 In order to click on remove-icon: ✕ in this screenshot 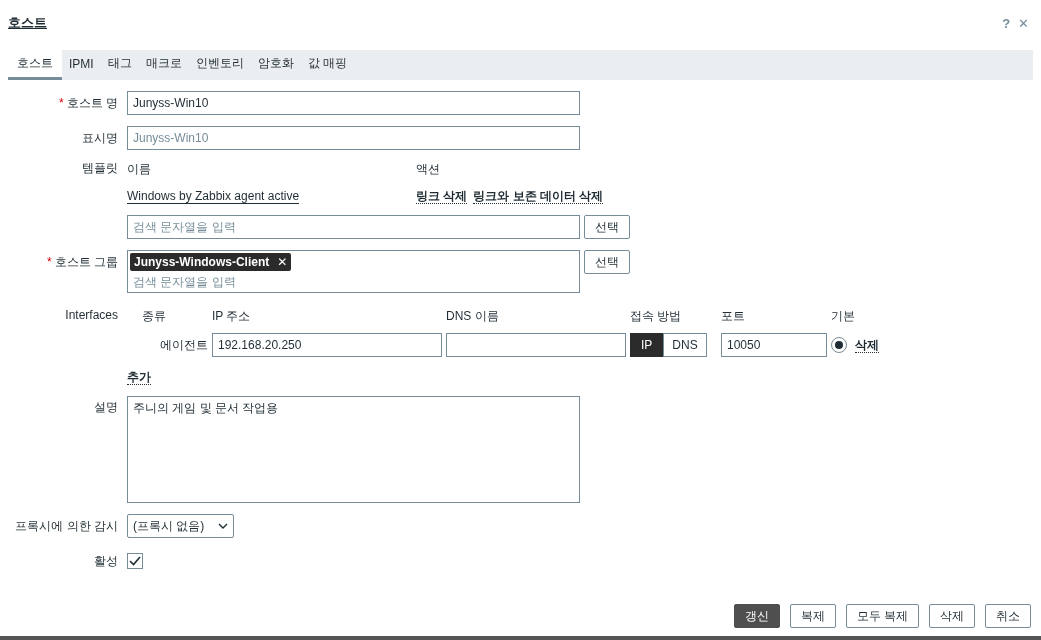, I will do `click(282, 262)`.